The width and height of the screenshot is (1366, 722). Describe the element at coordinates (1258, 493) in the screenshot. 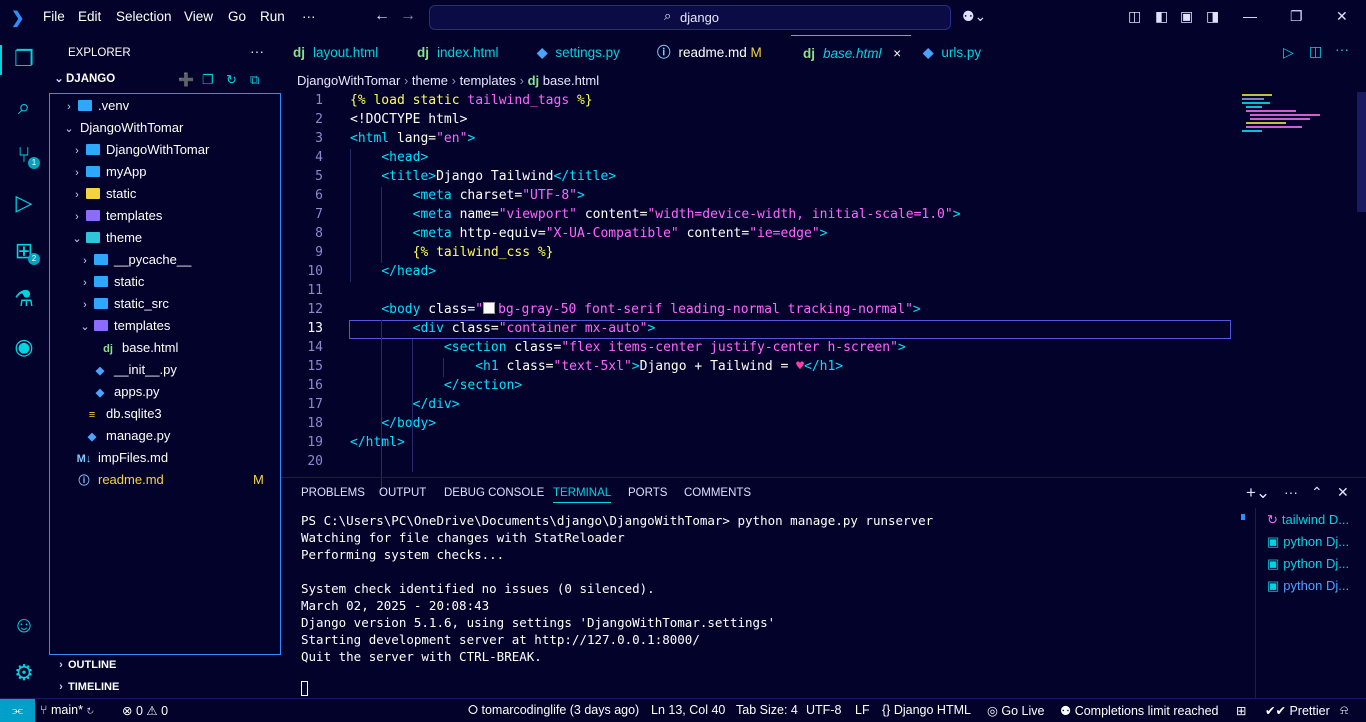

I see `new-terminal-icon: +⌄` at that location.